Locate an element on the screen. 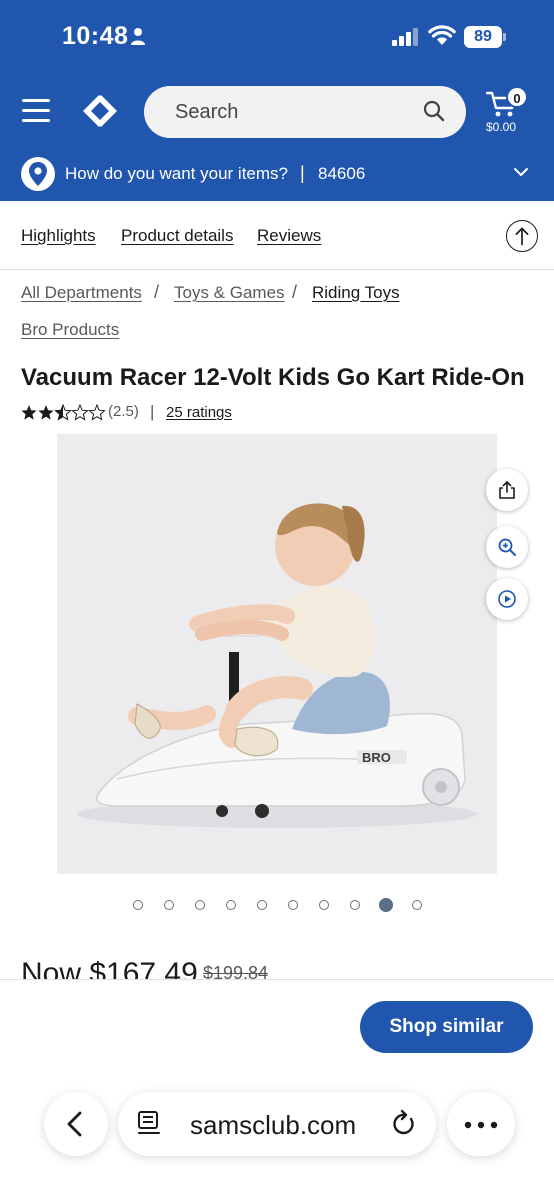 The width and height of the screenshot is (554, 1200). share-icon is located at coordinates (507, 490).